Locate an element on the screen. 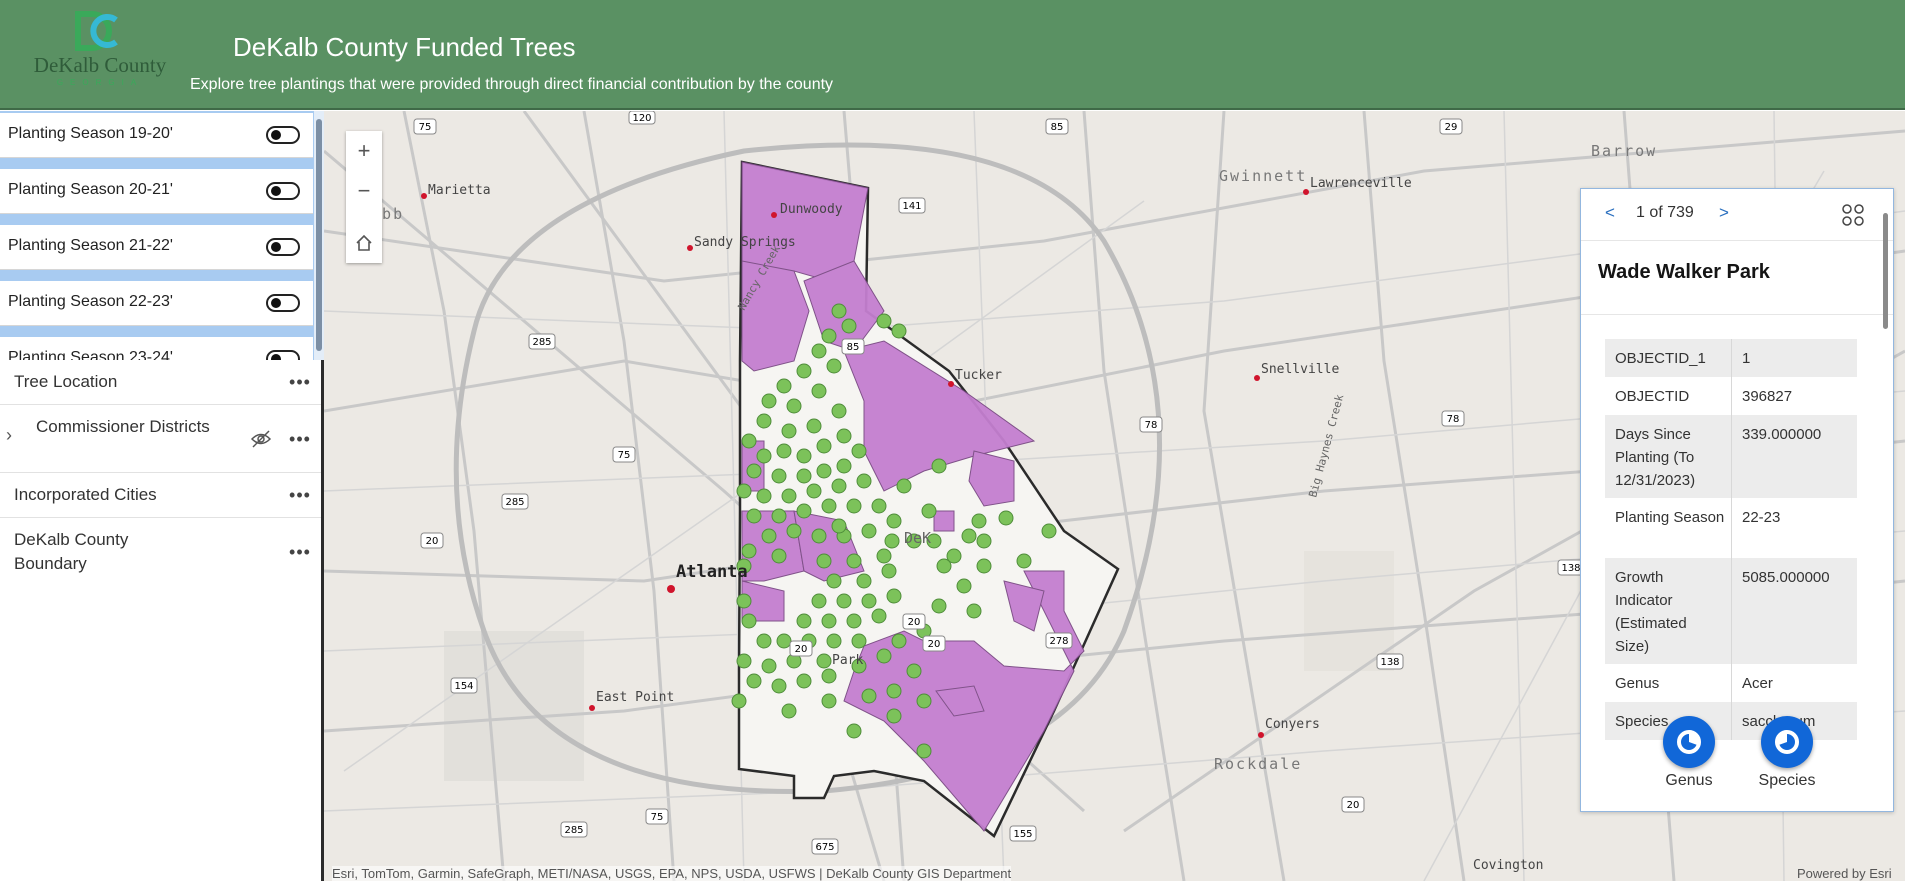  shield: 138 is located at coordinates (1390, 661).